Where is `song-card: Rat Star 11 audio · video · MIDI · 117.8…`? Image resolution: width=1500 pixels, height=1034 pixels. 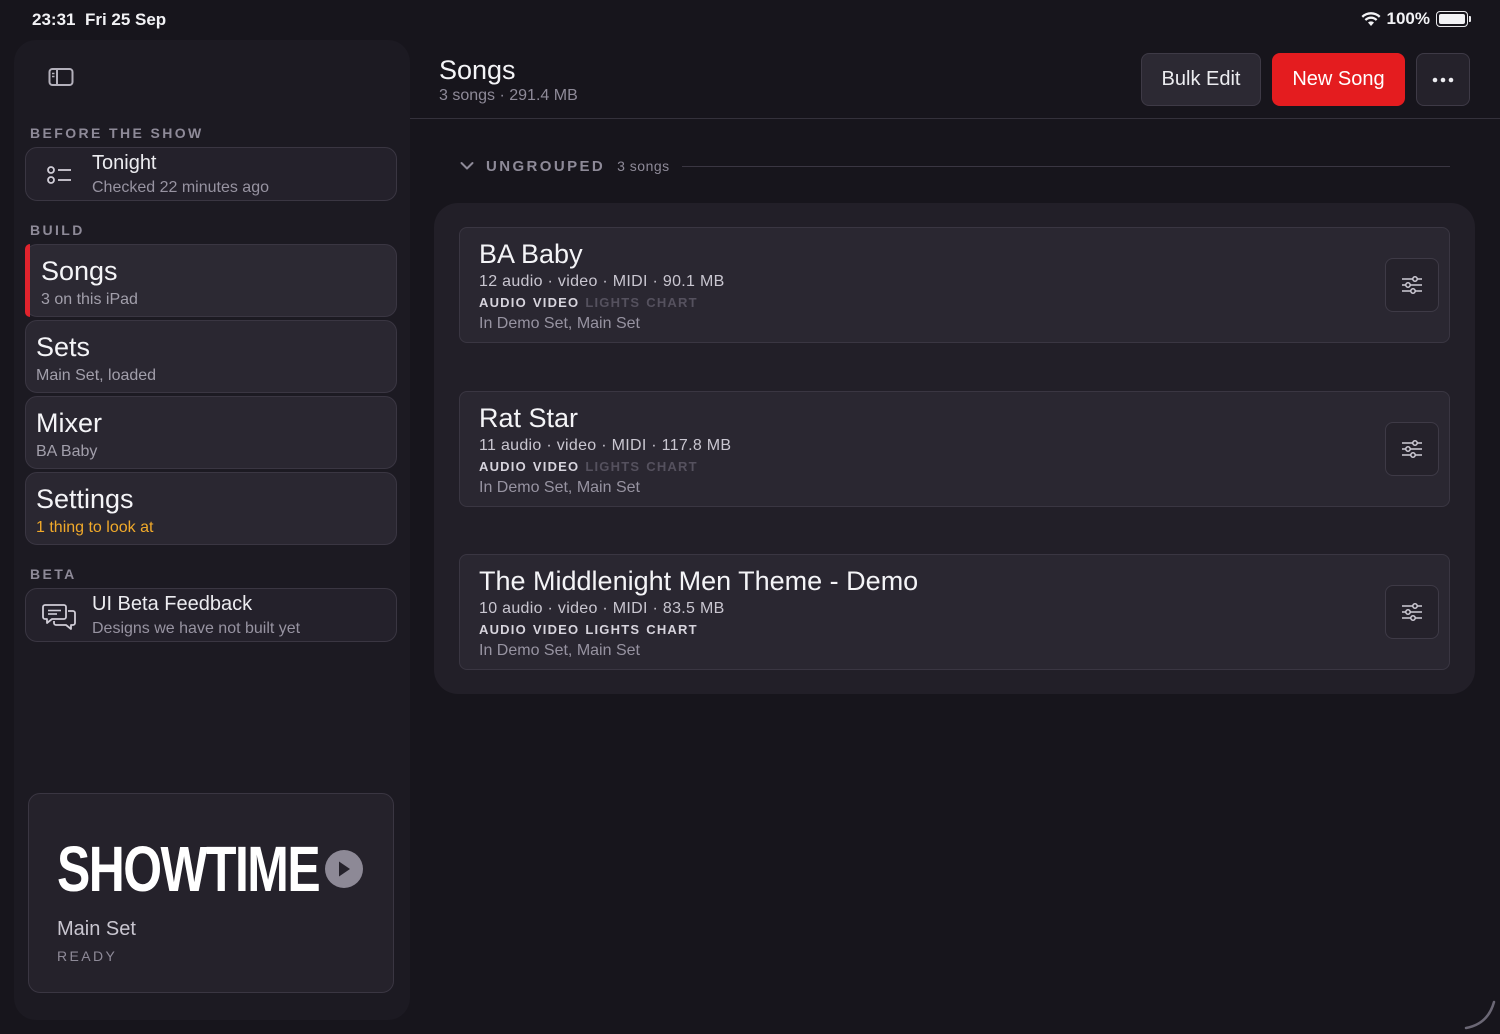 song-card: Rat Star 11 audio · video · MIDI · 117.8… is located at coordinates (954, 449).